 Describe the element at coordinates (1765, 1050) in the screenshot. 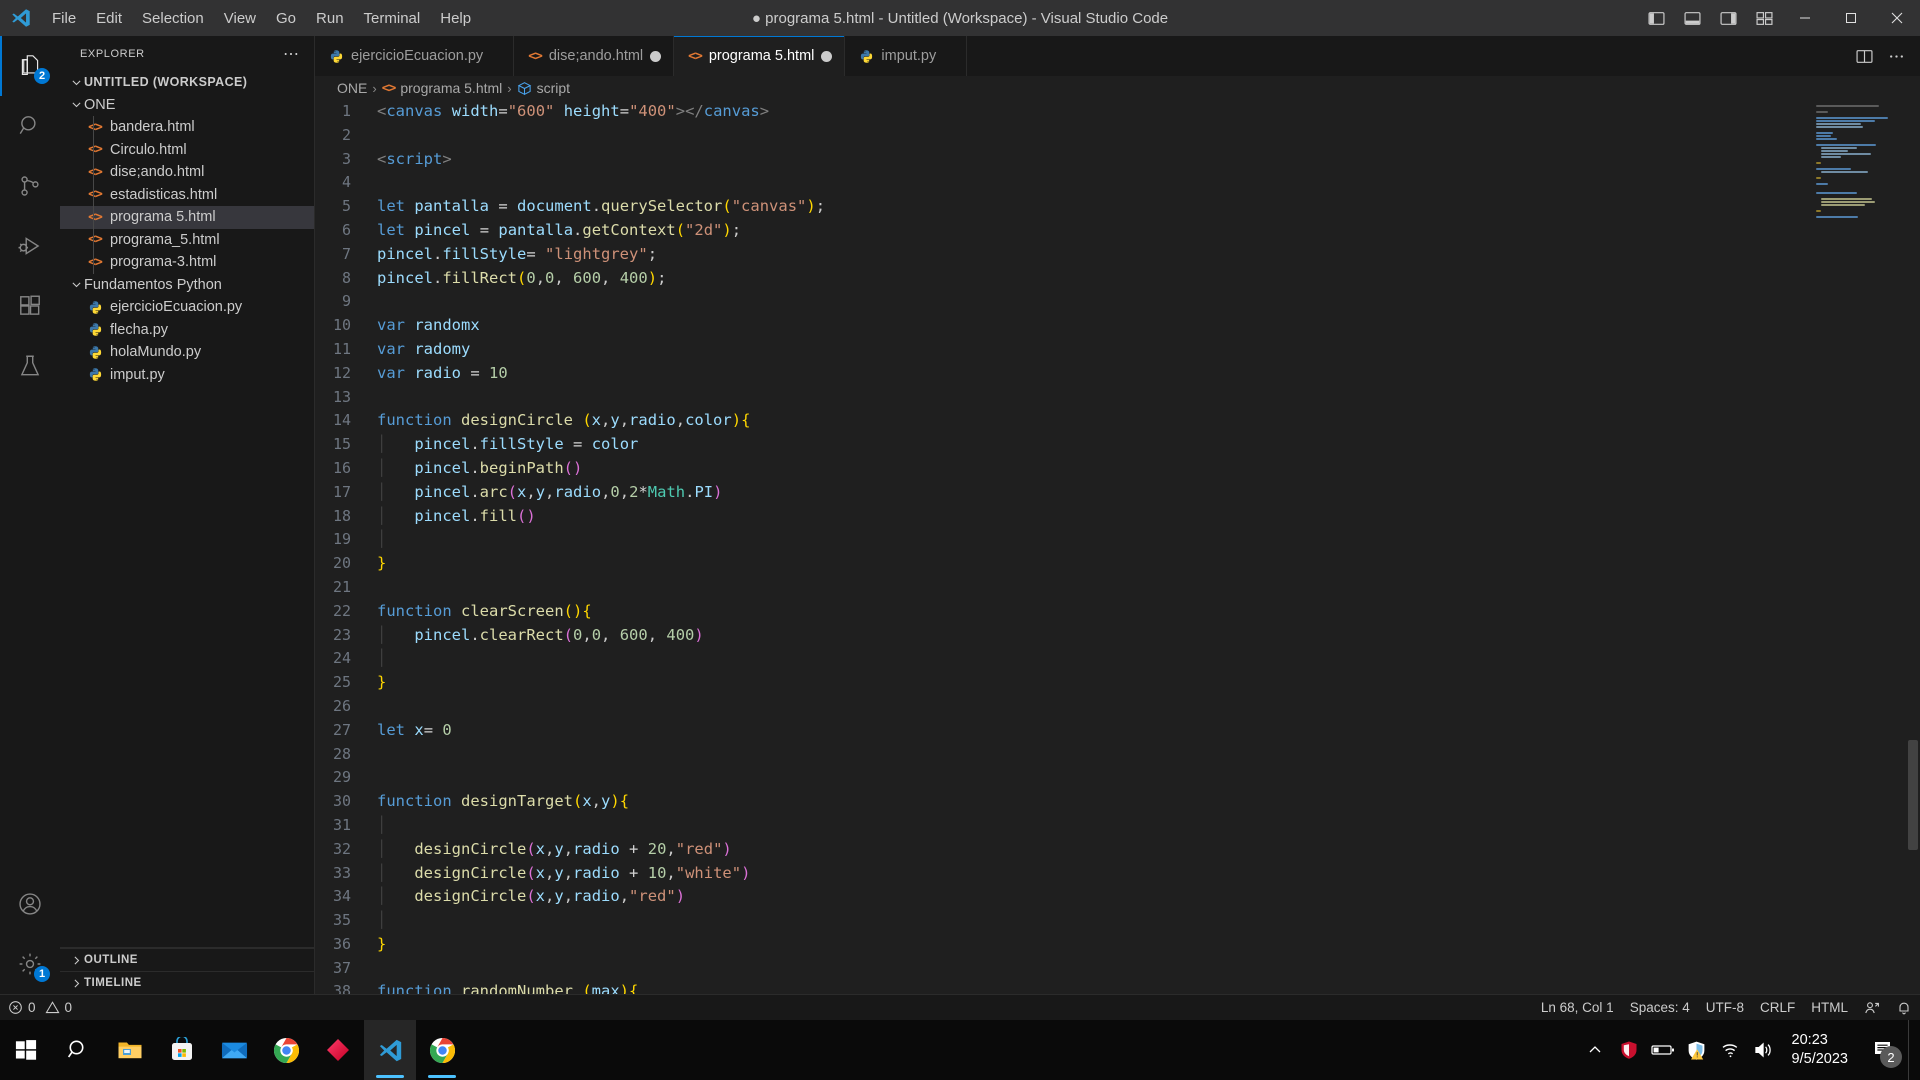

I see `volume-icon` at that location.